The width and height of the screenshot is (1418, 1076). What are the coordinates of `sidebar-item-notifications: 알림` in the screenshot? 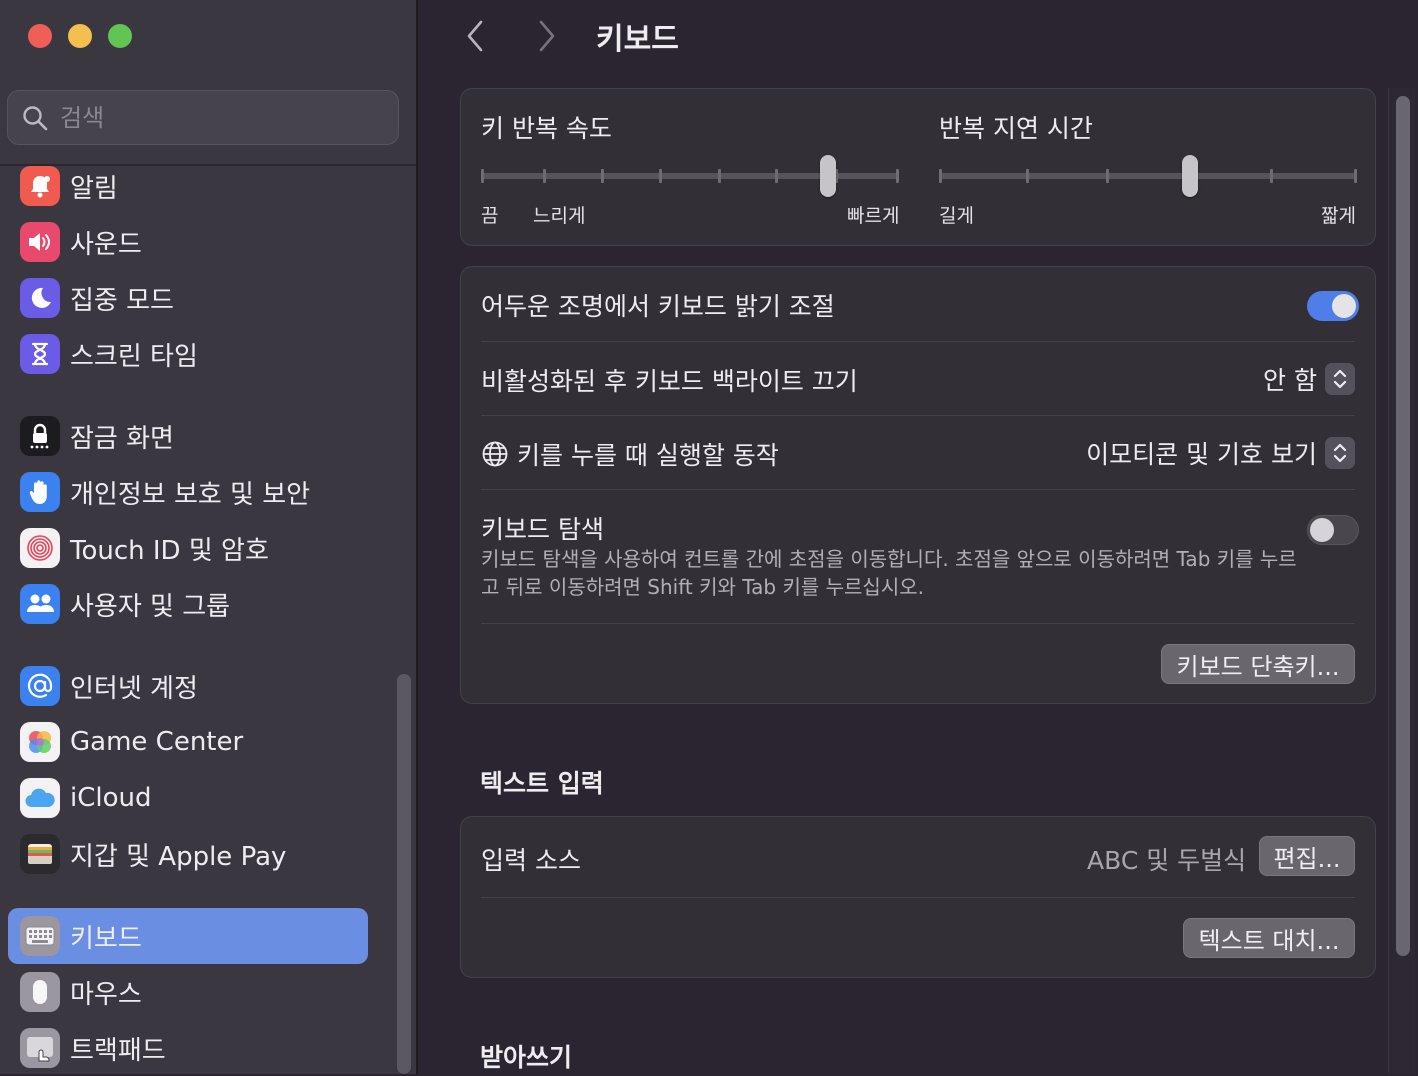 It's located at (188, 186).